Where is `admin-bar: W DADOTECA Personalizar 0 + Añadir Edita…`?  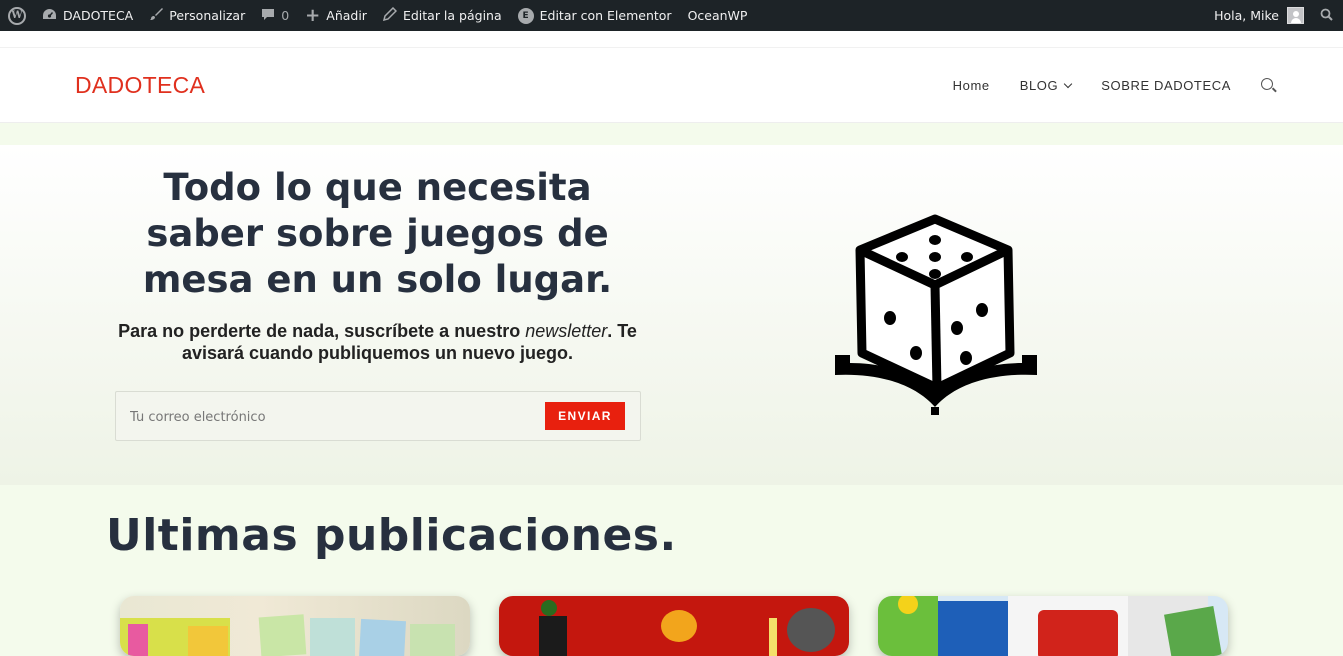 admin-bar: W DADOTECA Personalizar 0 + Añadir Edita… is located at coordinates (671, 15).